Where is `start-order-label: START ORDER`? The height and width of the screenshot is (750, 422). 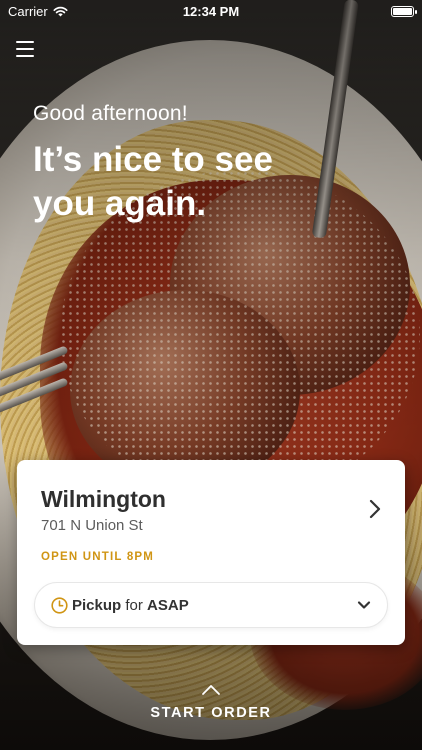
start-order-label: START ORDER is located at coordinates (211, 713).